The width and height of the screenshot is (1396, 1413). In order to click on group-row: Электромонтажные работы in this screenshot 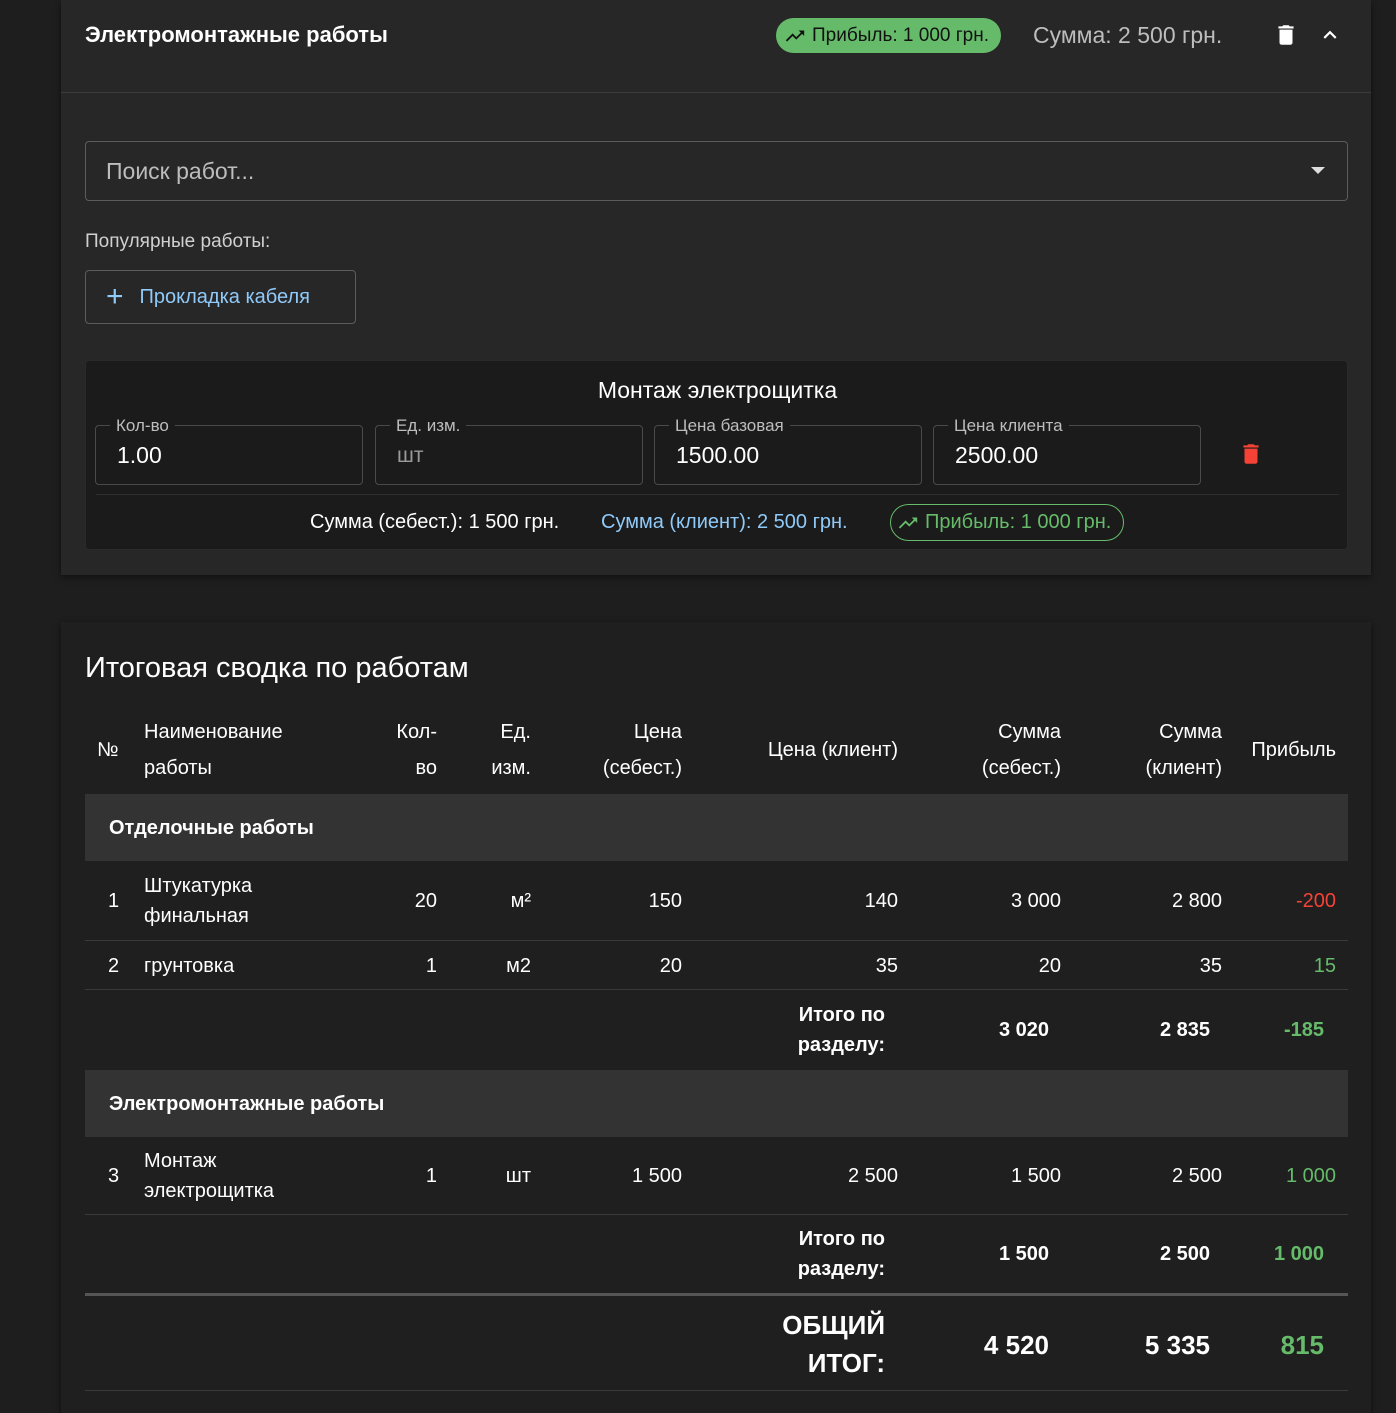, I will do `click(716, 1103)`.